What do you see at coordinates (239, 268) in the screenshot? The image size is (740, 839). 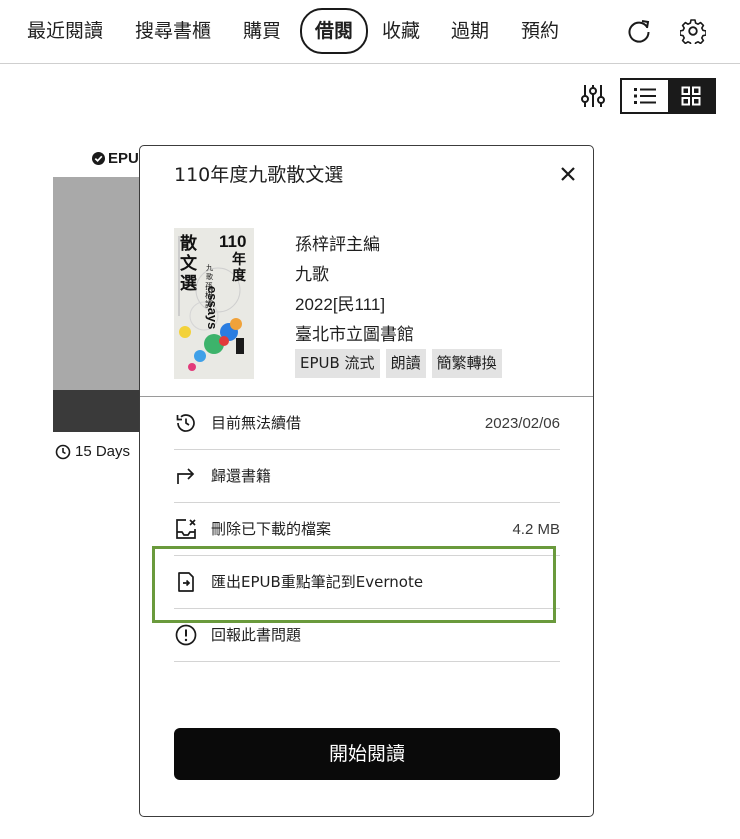 I see `cover-year-suffix: 年度` at bounding box center [239, 268].